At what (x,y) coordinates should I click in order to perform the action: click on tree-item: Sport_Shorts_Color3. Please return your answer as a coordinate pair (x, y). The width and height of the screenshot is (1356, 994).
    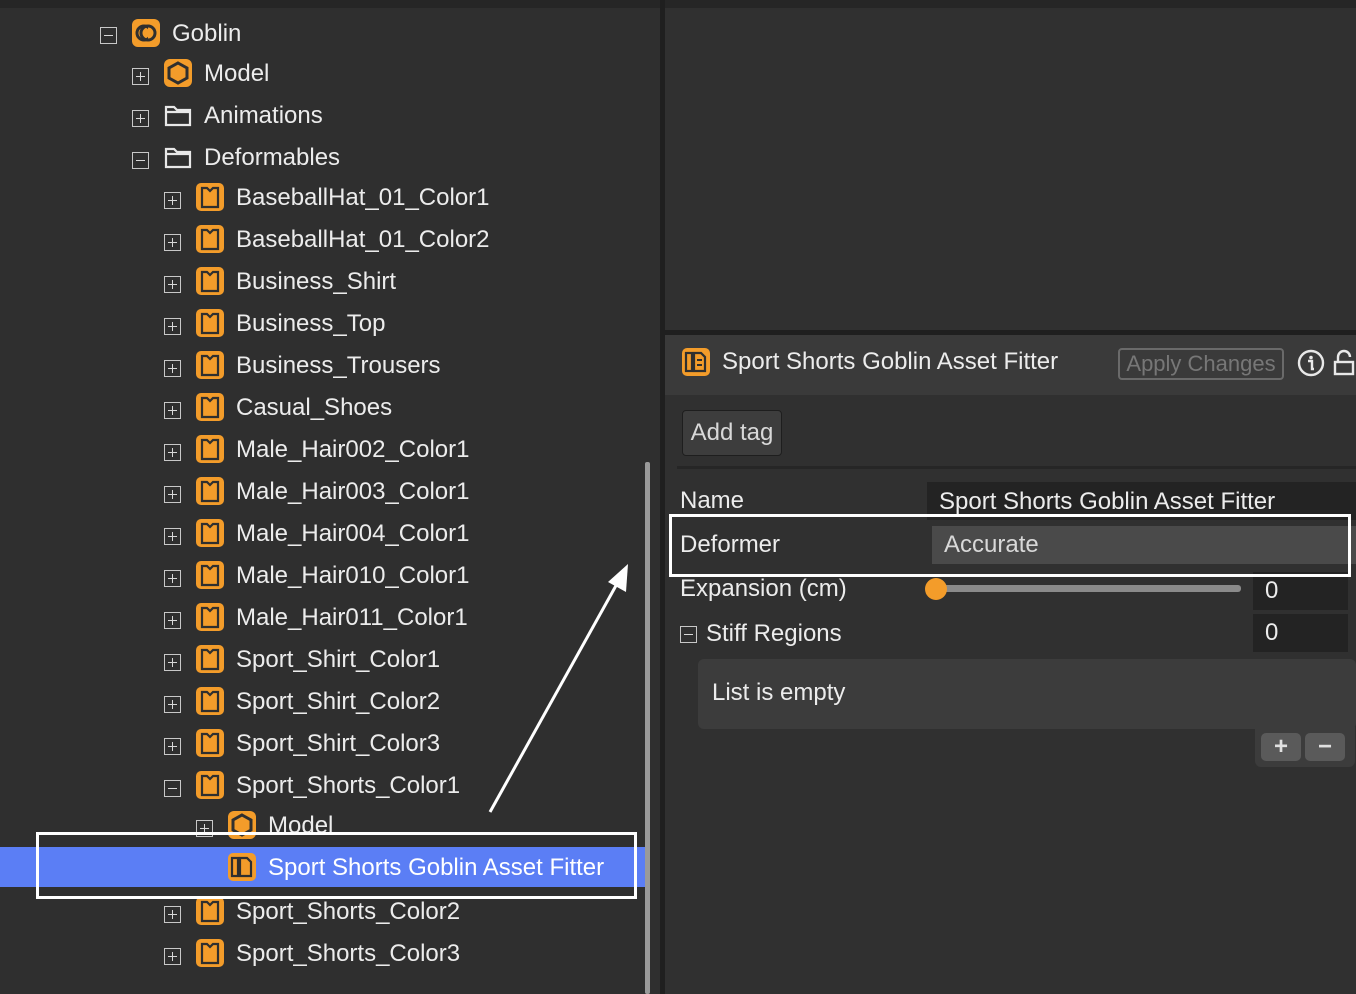
    Looking at the image, I should click on (322, 953).